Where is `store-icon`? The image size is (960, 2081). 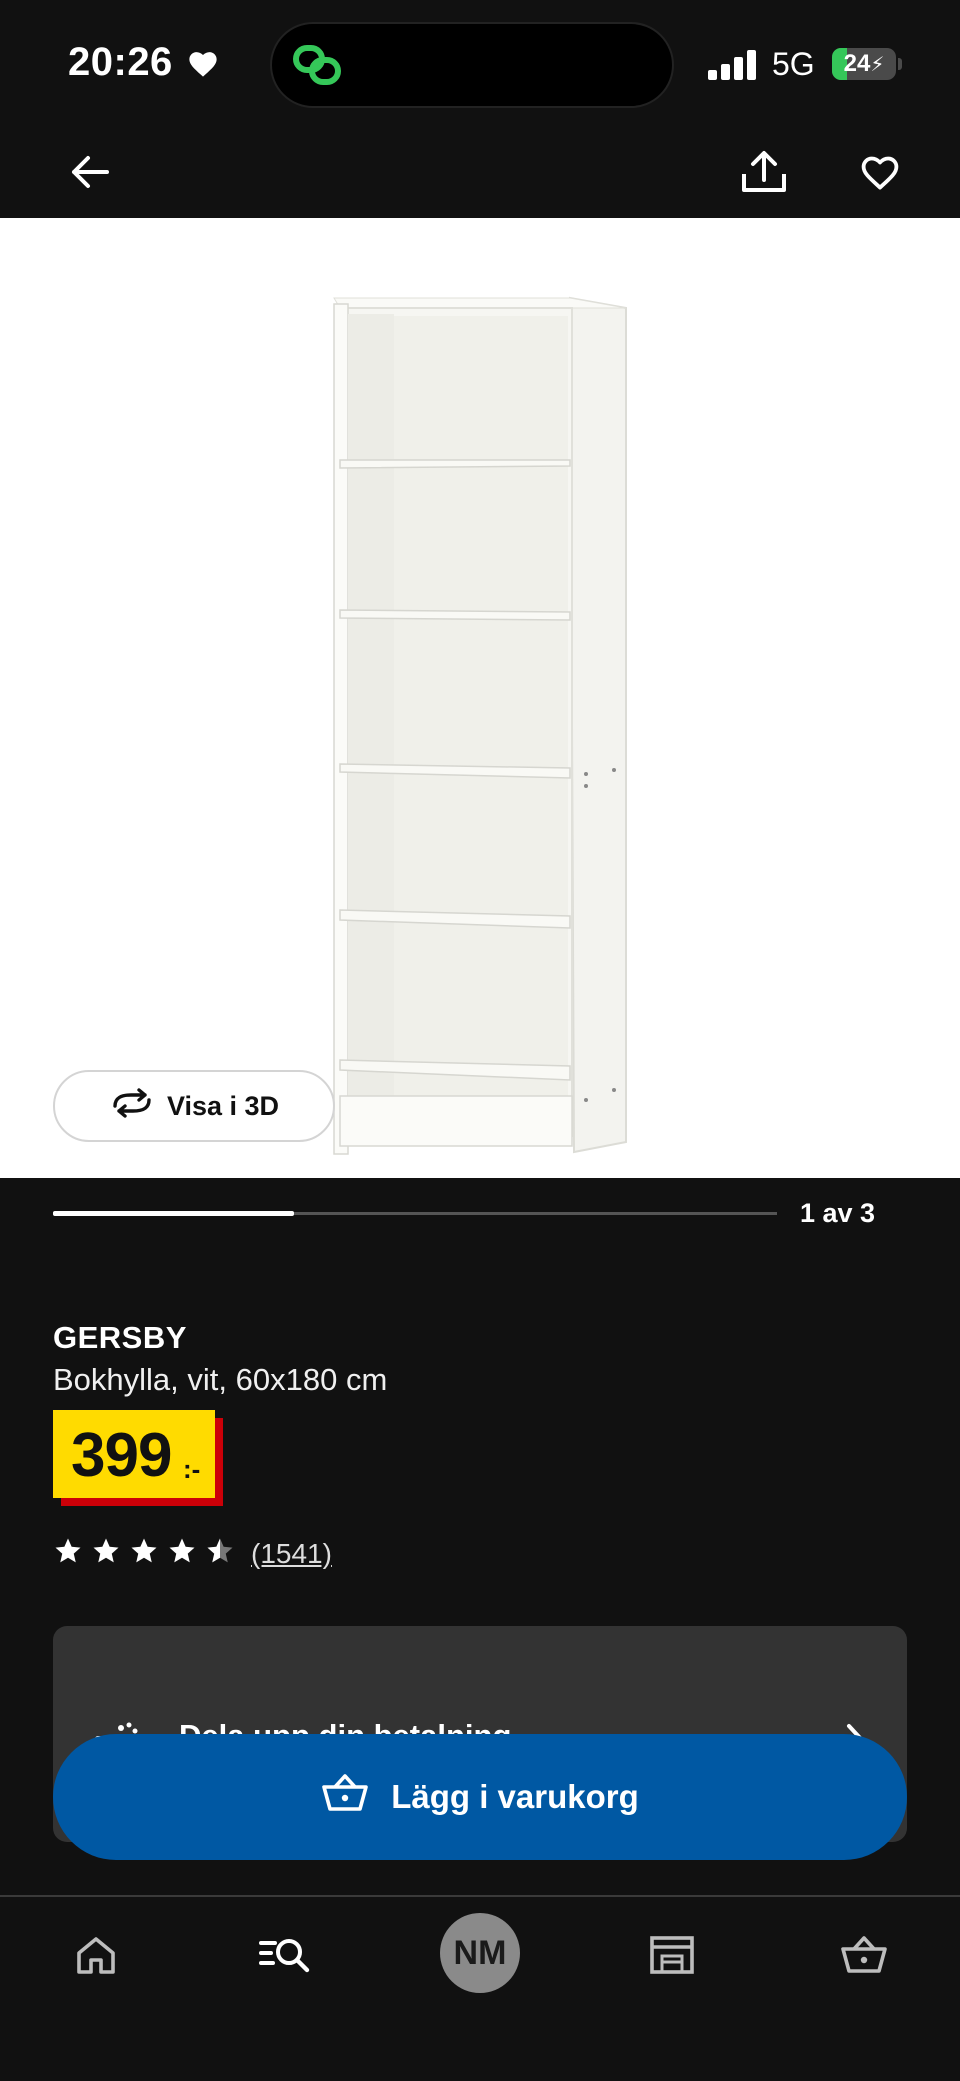 store-icon is located at coordinates (672, 1957).